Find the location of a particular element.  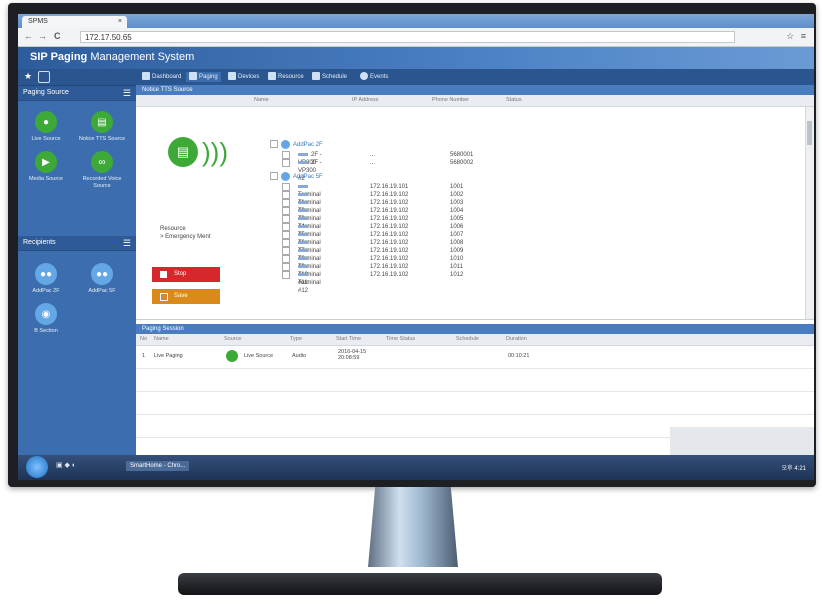

taskbar-quicklaunch-icons: ▣ ◆ ◐ is located at coordinates (66, 465).